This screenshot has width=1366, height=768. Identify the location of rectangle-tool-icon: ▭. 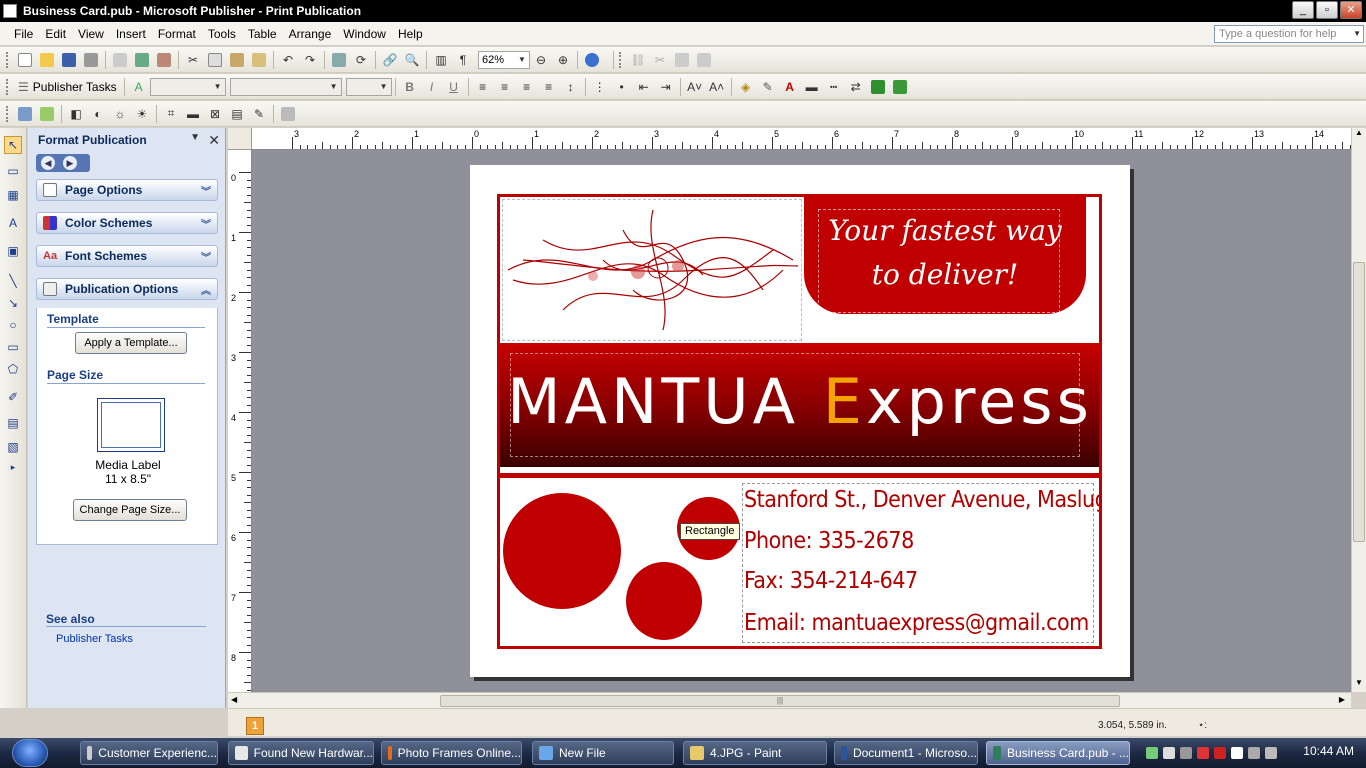
(13, 347).